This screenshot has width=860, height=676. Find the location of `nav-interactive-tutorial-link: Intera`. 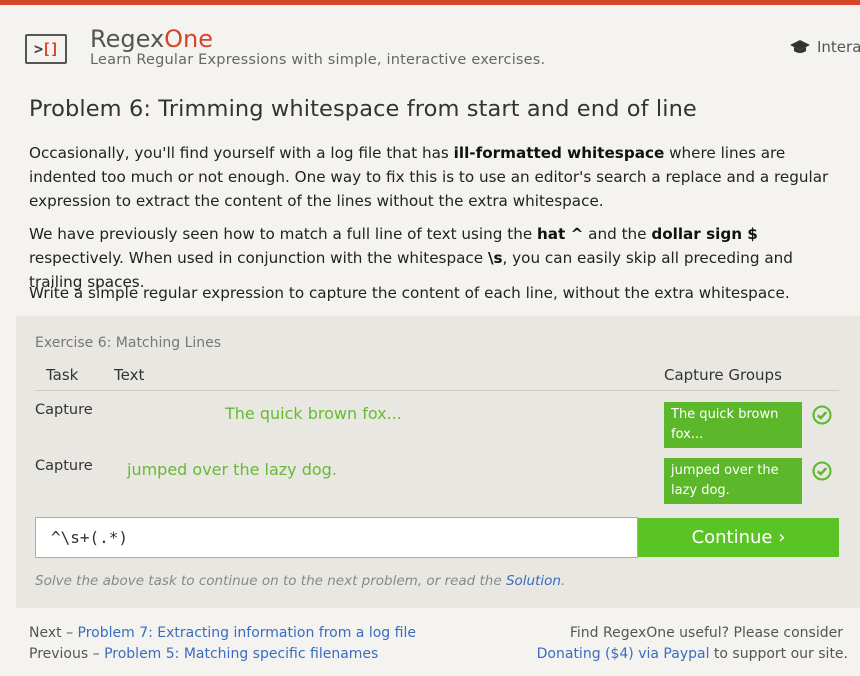

nav-interactive-tutorial-link: Intera is located at coordinates (824, 47).